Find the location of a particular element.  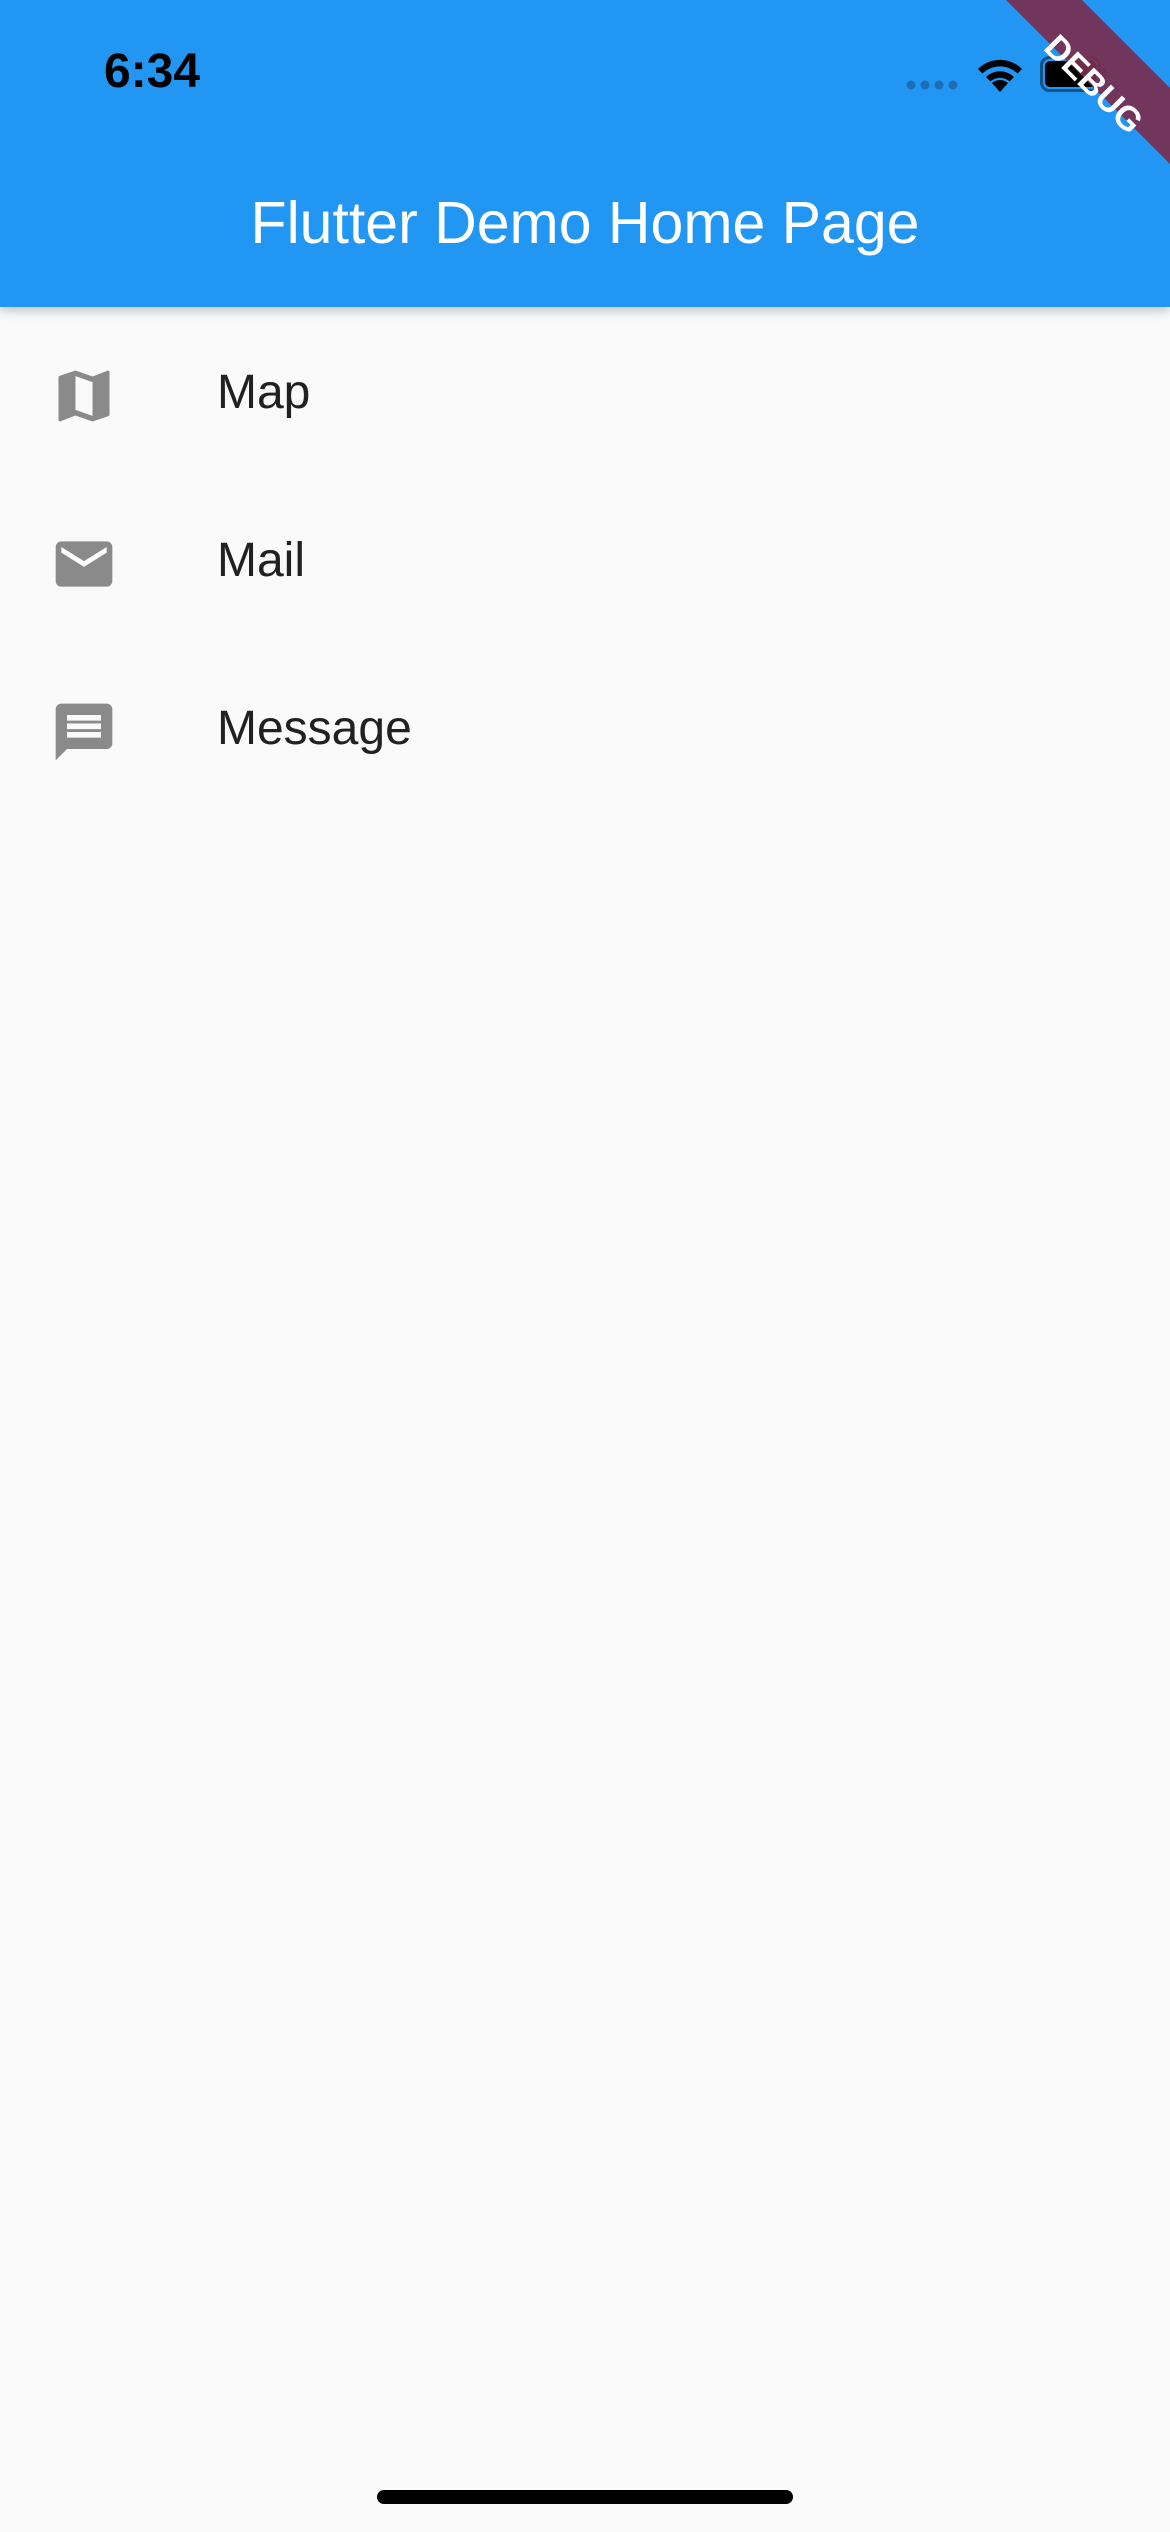

map-icon is located at coordinates (84, 396).